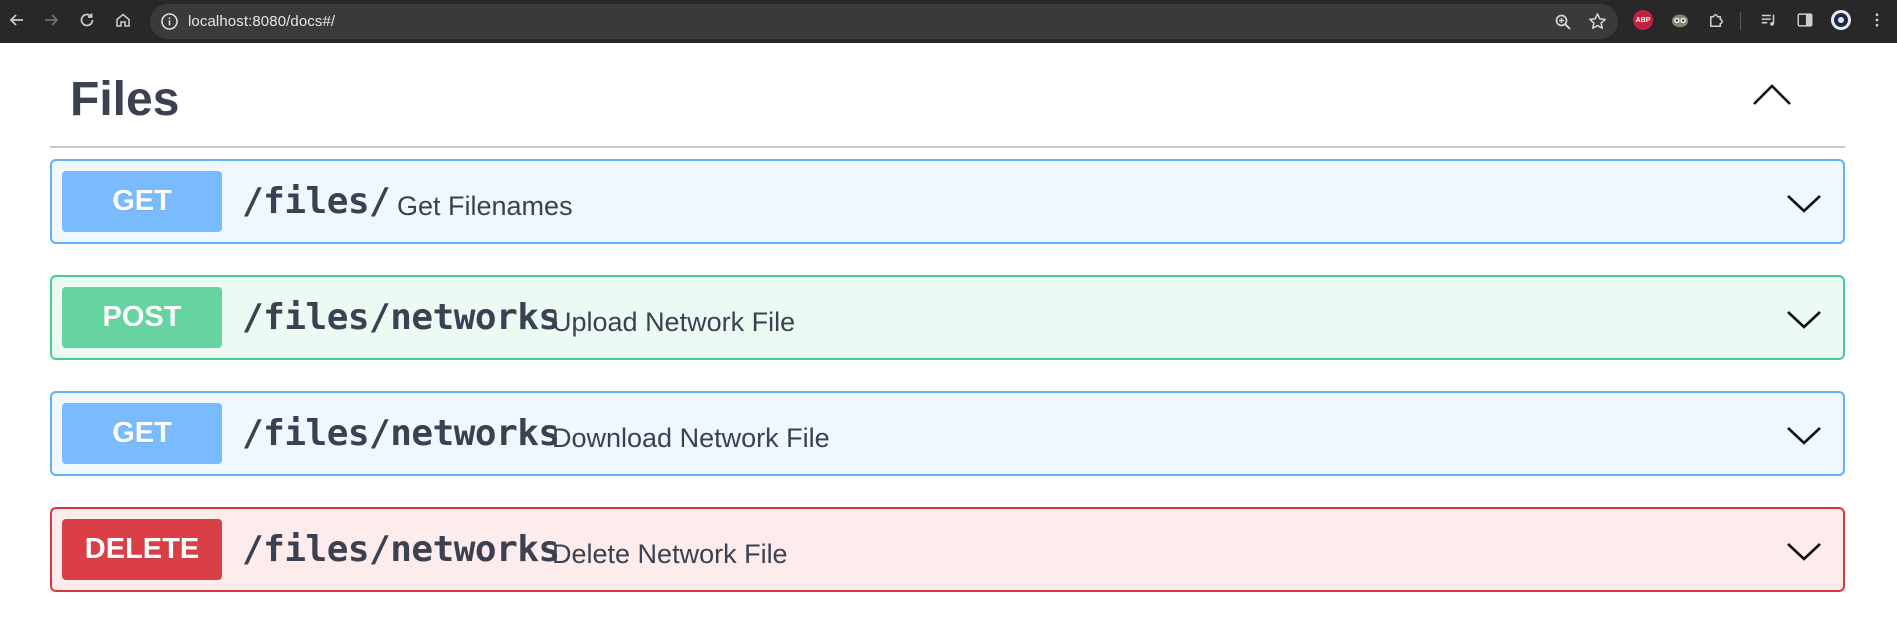  What do you see at coordinates (674, 322) in the screenshot?
I see `operation-summary: Upload Network File` at bounding box center [674, 322].